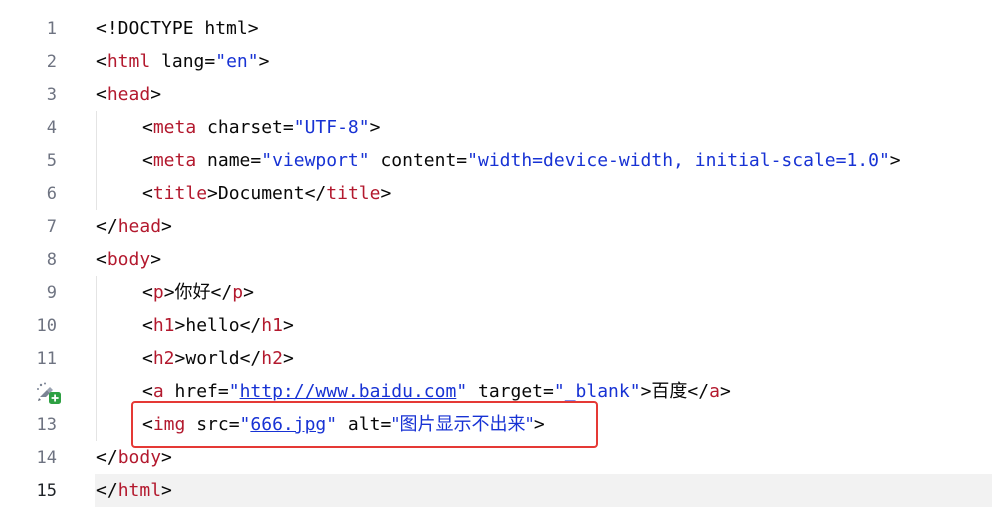 Image resolution: width=992 pixels, height=518 pixels. I want to click on line-number: 5, so click(51, 161).